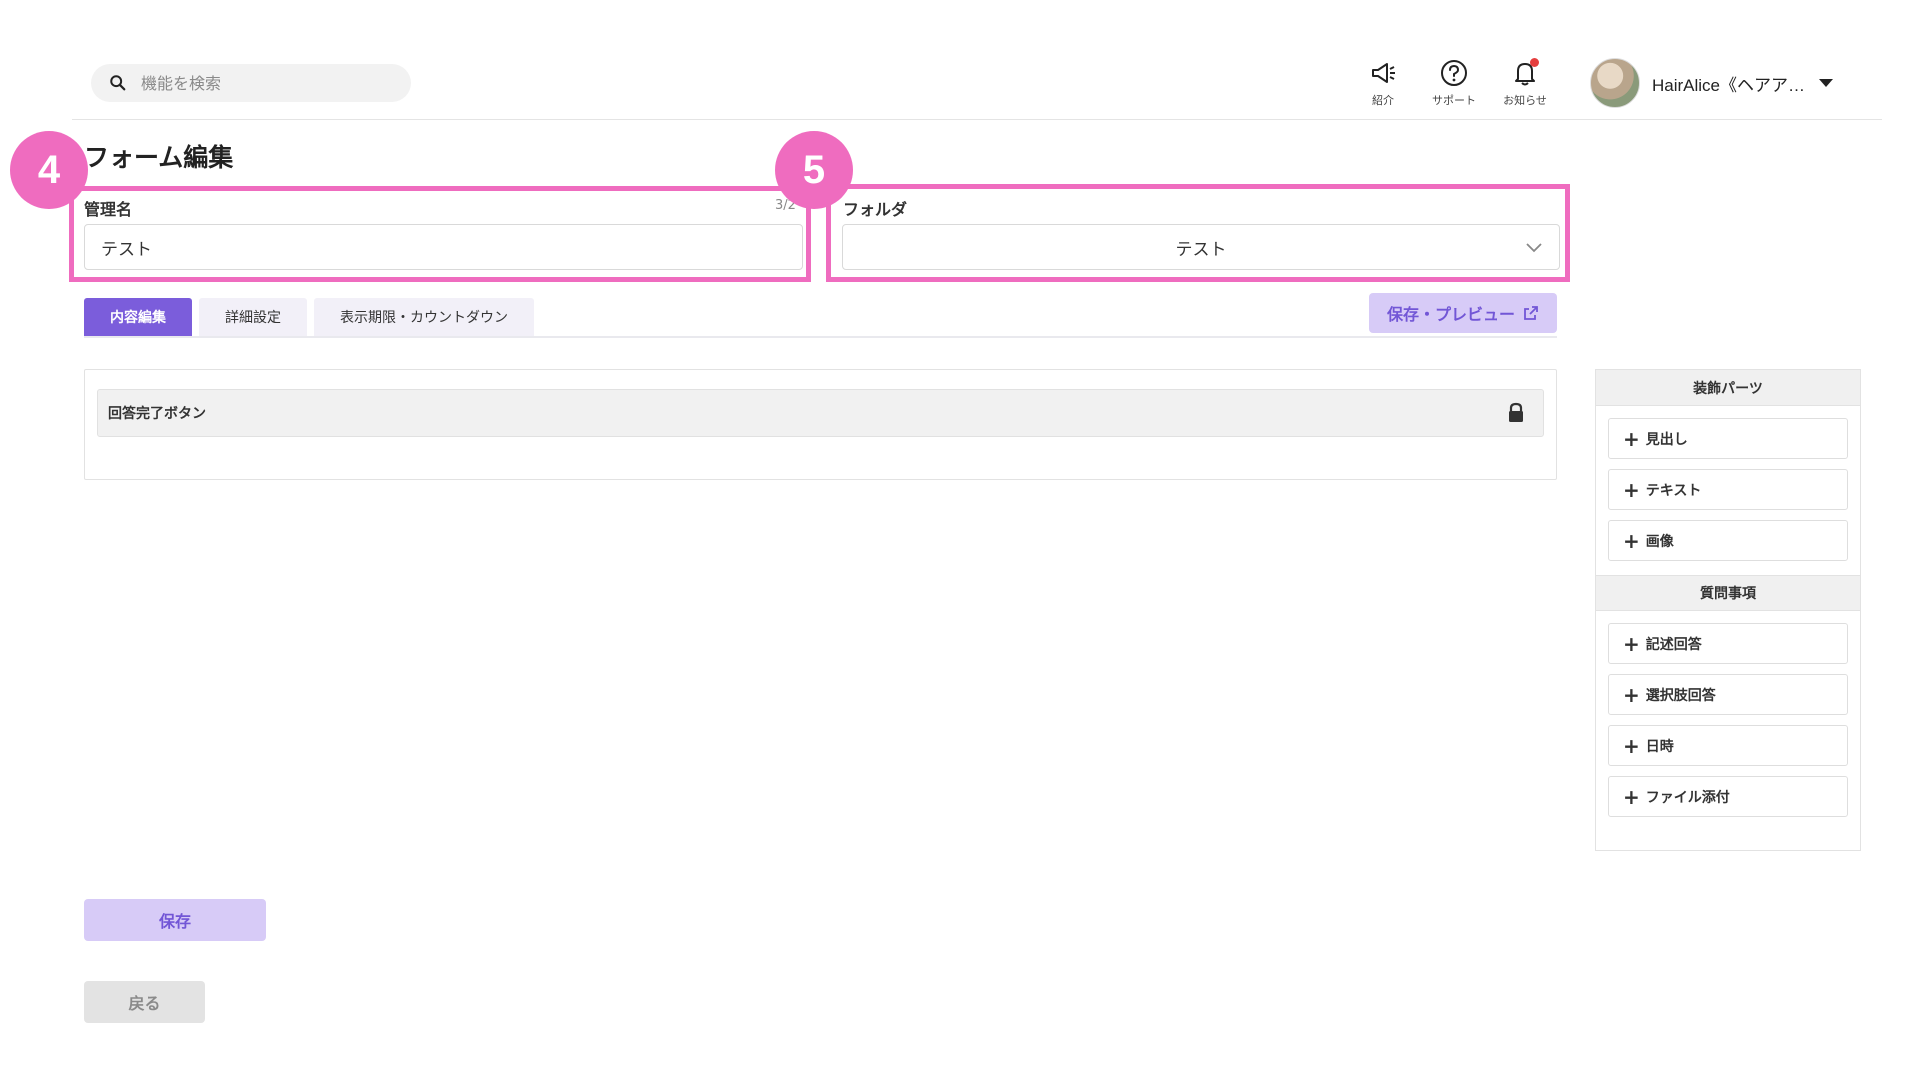 Image resolution: width=1920 pixels, height=1080 pixels. I want to click on add-text-button: + テキスト, so click(1728, 489).